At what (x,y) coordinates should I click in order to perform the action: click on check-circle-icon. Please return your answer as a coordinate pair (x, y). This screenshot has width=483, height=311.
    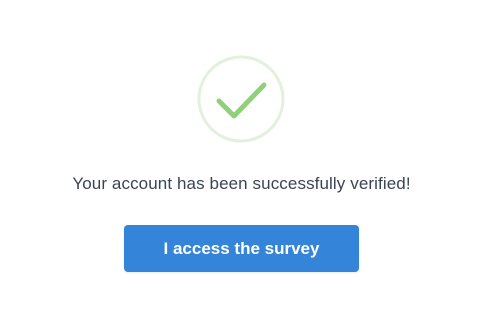
    Looking at the image, I should click on (241, 99).